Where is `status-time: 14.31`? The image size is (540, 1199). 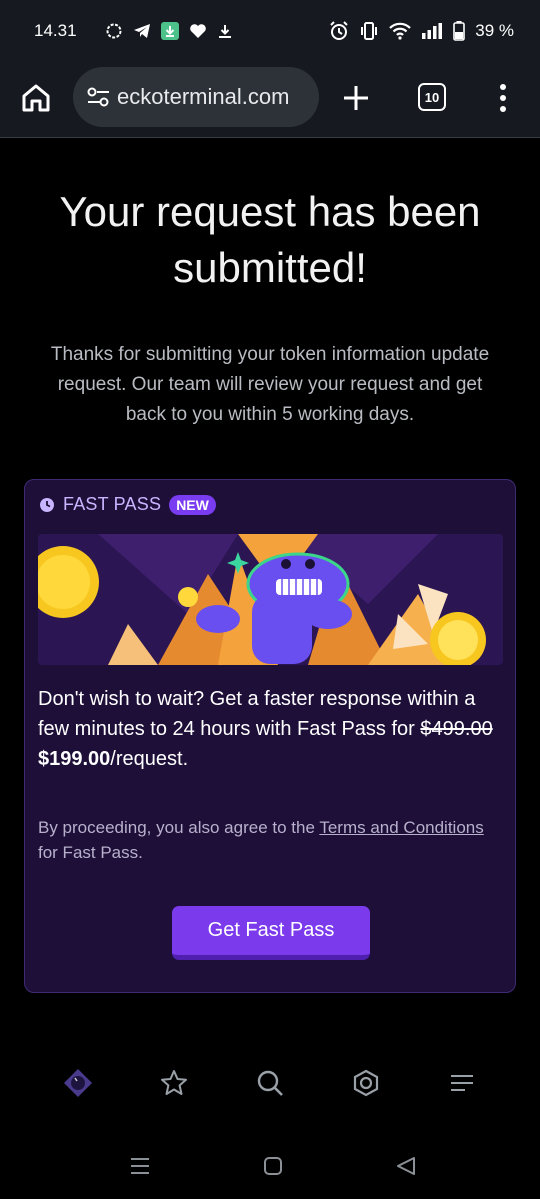
status-time: 14.31 is located at coordinates (55, 30).